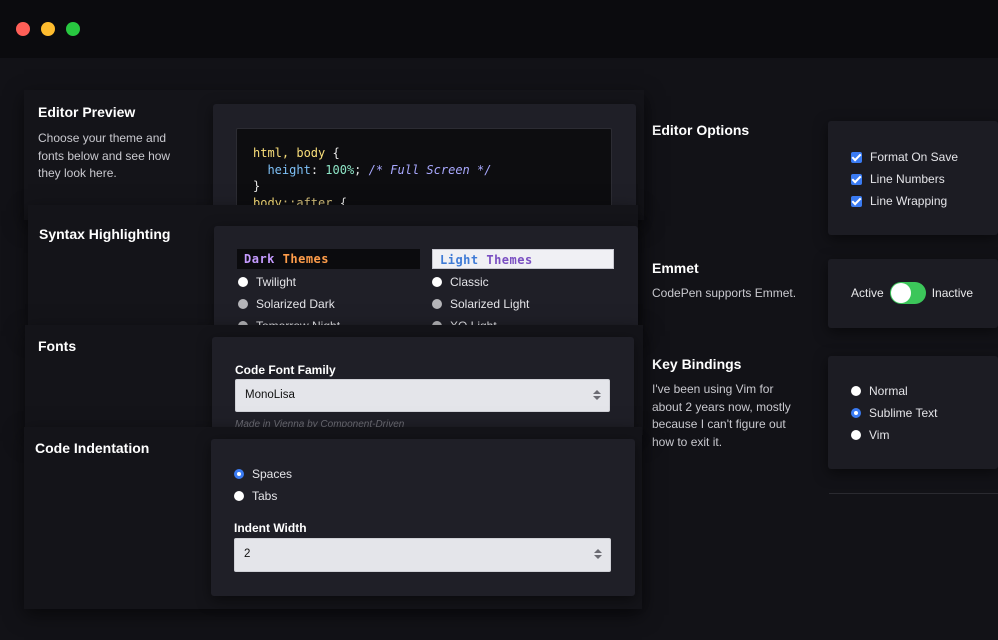 The height and width of the screenshot is (640, 998). Describe the element at coordinates (23, 29) in the screenshot. I see `close-window-button` at that location.